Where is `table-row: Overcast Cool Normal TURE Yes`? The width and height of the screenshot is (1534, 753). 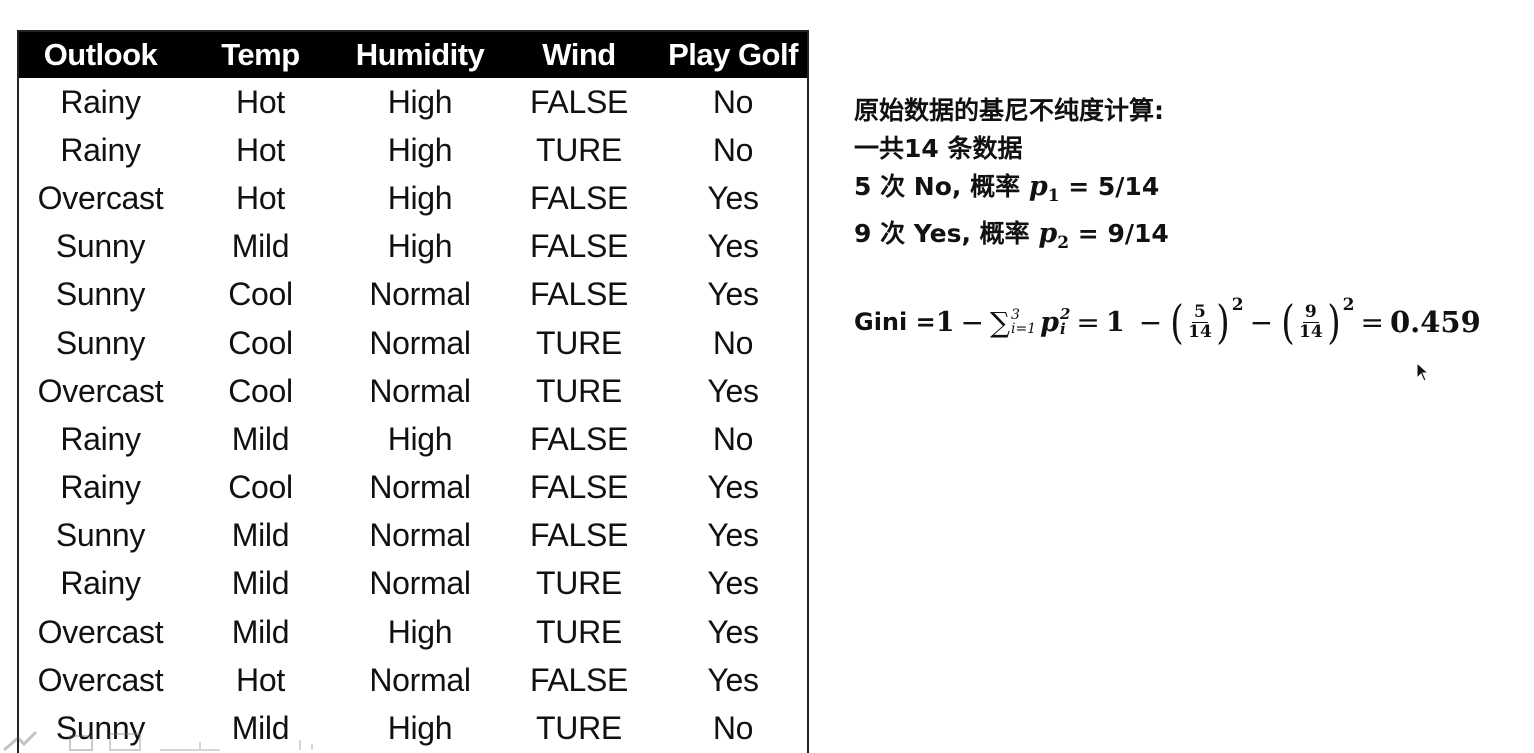
table-row: Overcast Cool Normal TURE Yes is located at coordinates (413, 391).